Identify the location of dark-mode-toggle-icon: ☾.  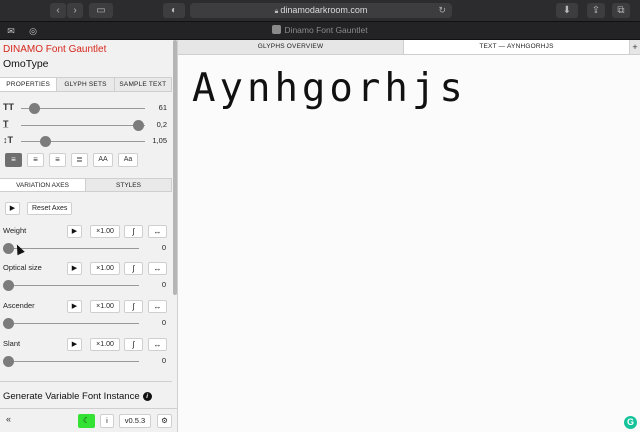
(86, 421).